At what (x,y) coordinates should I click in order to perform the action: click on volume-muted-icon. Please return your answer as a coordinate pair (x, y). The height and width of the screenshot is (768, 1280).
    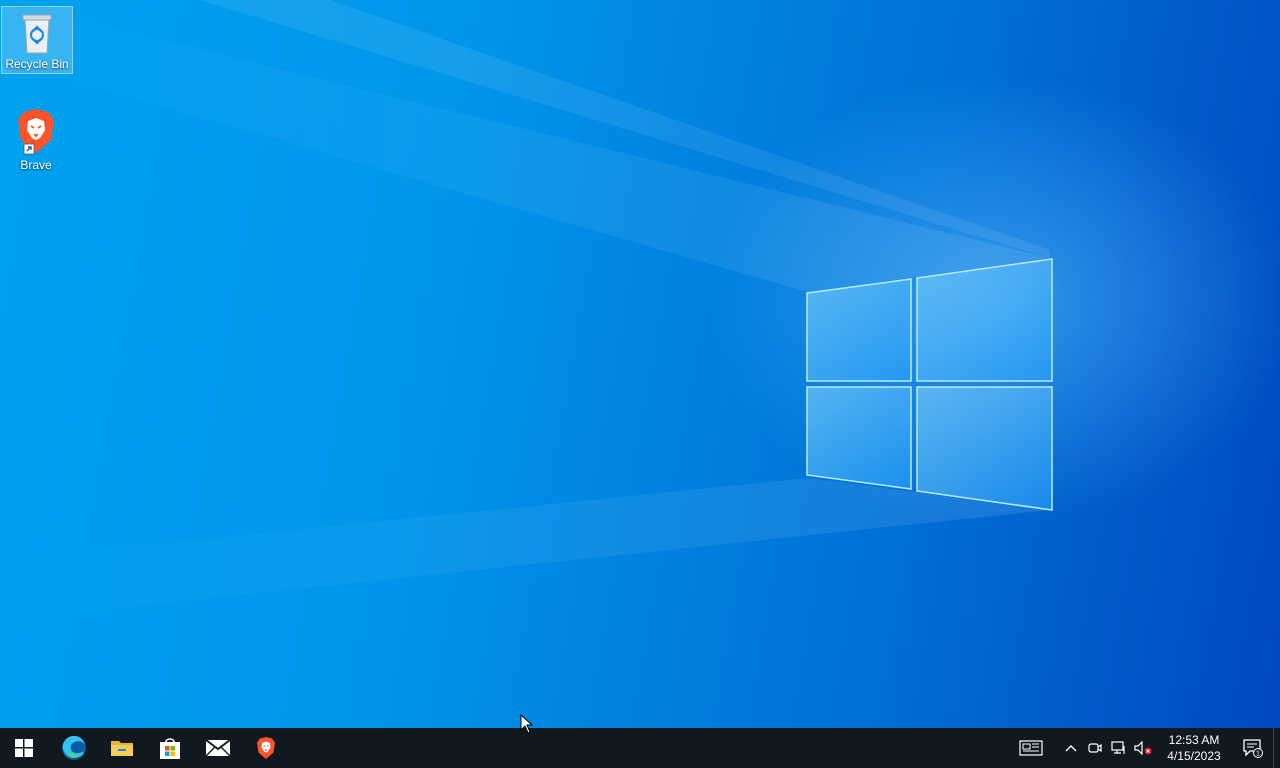
    Looking at the image, I should click on (1143, 748).